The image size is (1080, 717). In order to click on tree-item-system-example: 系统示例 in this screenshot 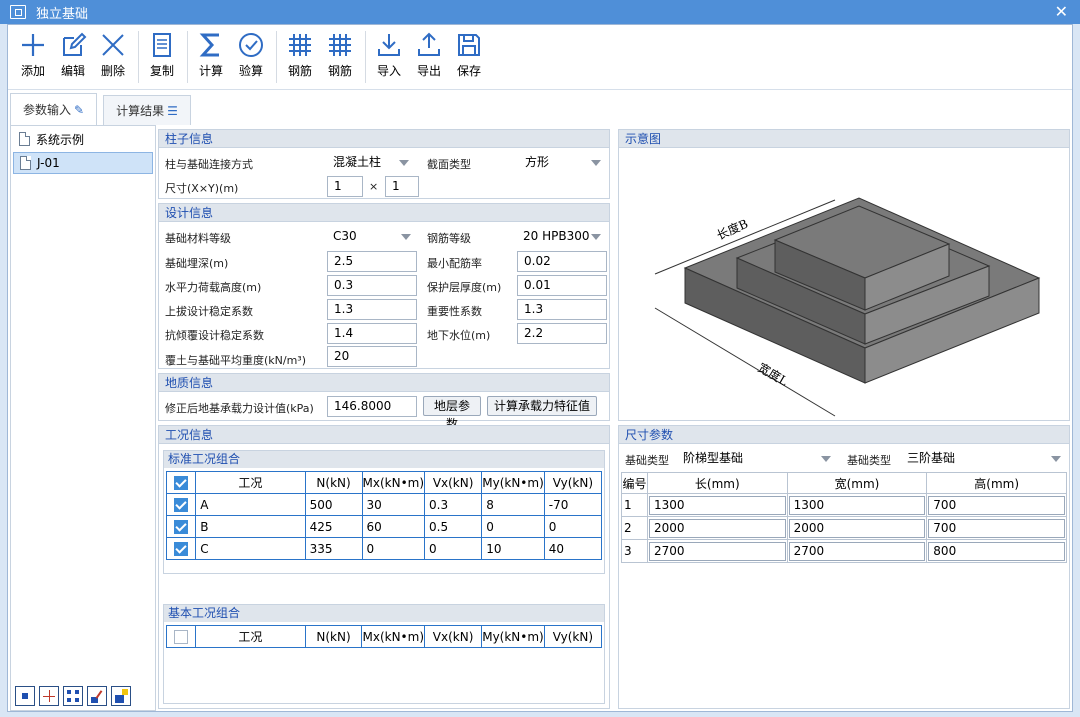, I will do `click(83, 139)`.